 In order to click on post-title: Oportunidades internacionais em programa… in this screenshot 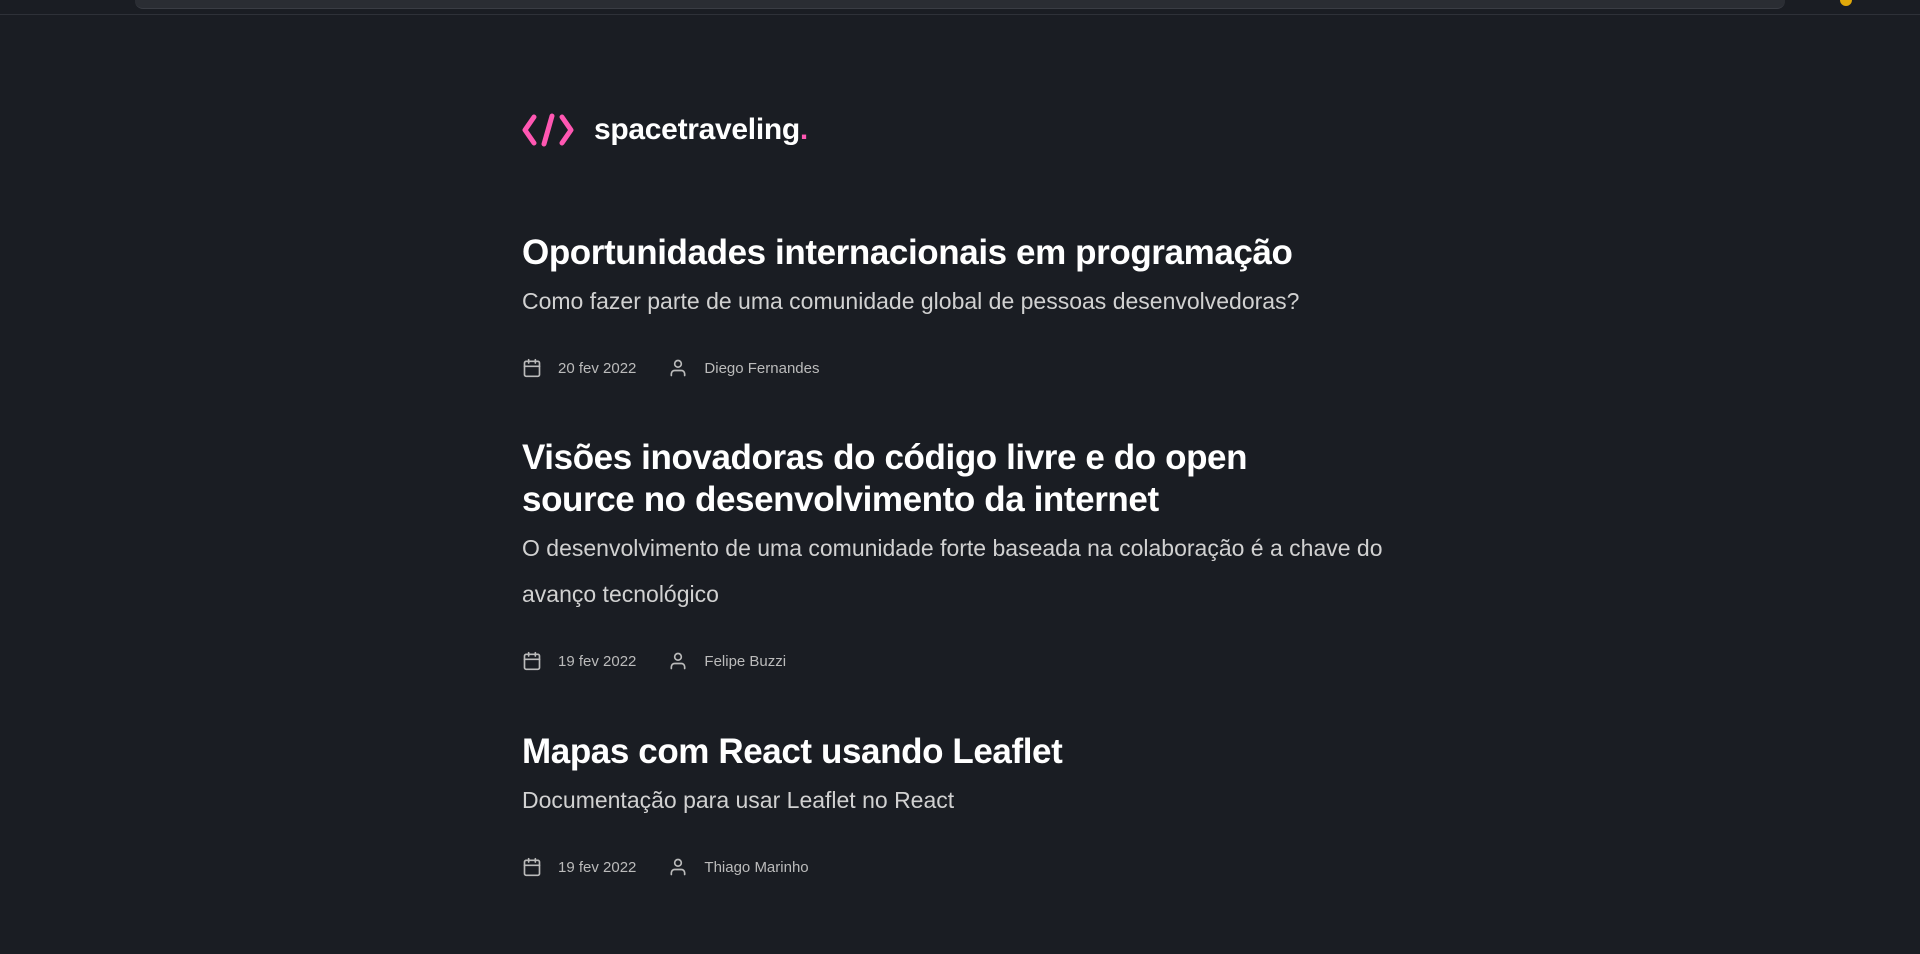, I will do `click(962, 253)`.